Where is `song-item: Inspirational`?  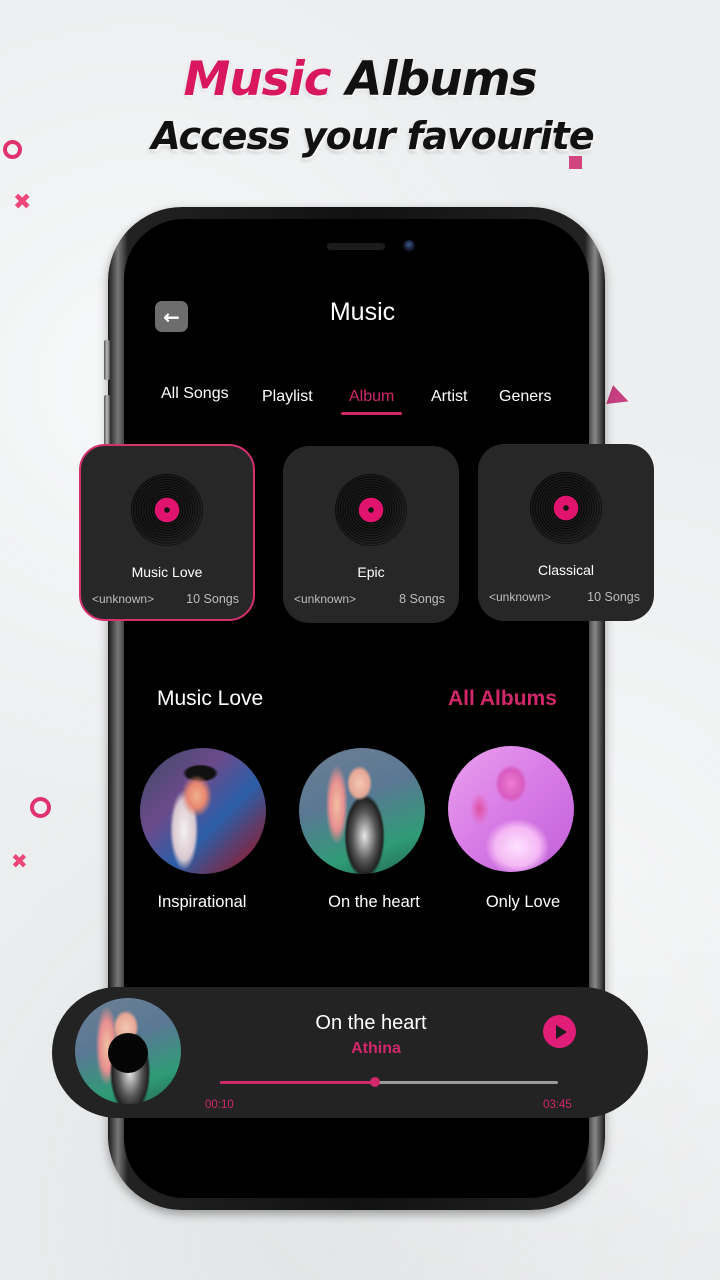
song-item: Inspirational is located at coordinates (203, 829).